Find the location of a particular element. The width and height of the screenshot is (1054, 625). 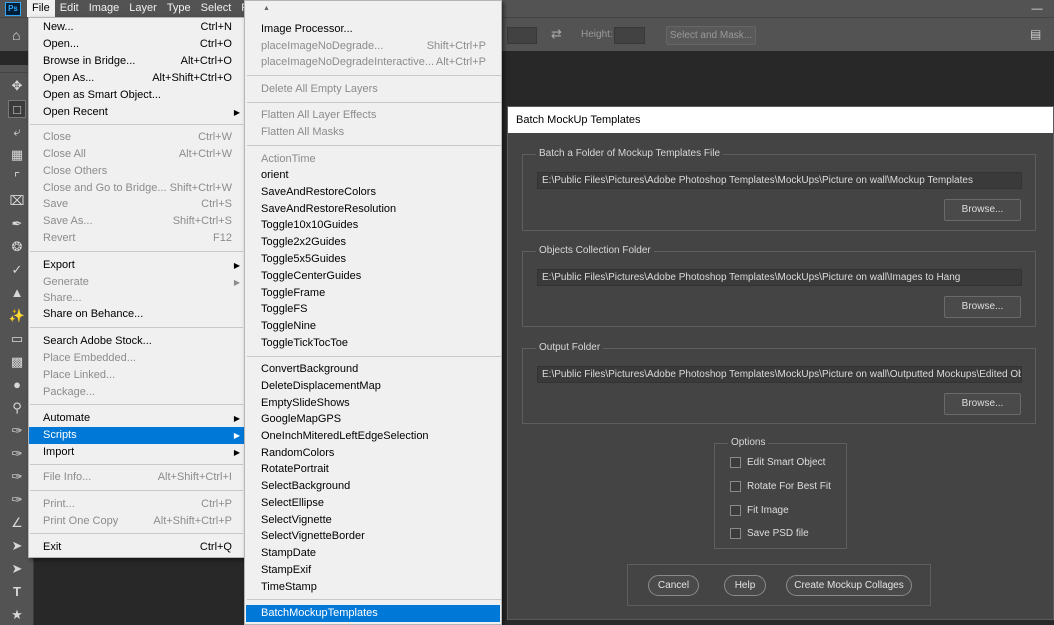

menu-item-close-all: Close All Alt+Ctrl+W is located at coordinates (136, 154).